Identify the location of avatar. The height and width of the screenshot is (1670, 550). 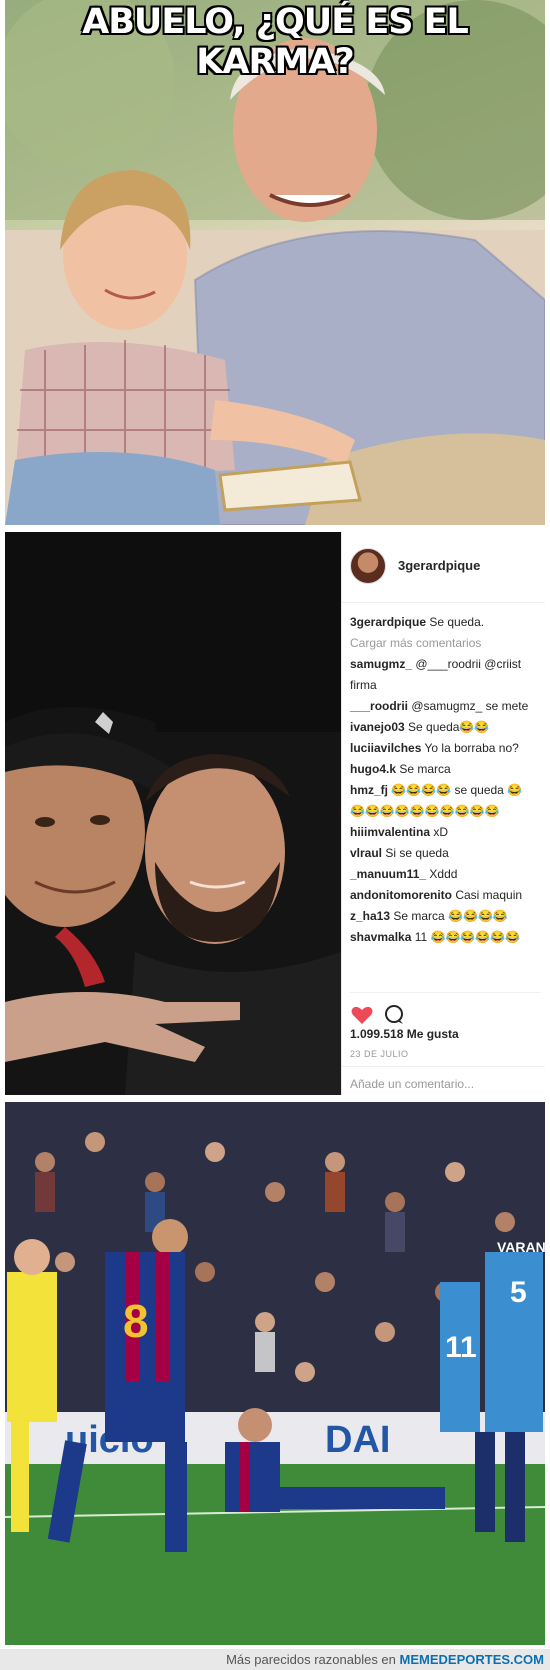
(368, 566).